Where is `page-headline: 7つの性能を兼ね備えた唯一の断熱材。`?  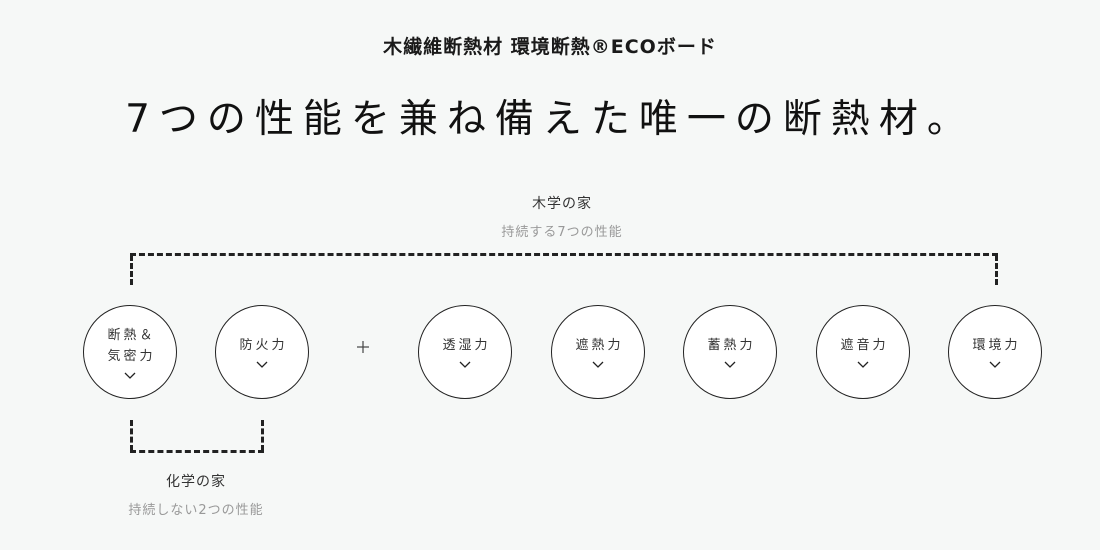
page-headline: 7つの性能を兼ね備えた唯一の断熱材。 is located at coordinates (550, 119).